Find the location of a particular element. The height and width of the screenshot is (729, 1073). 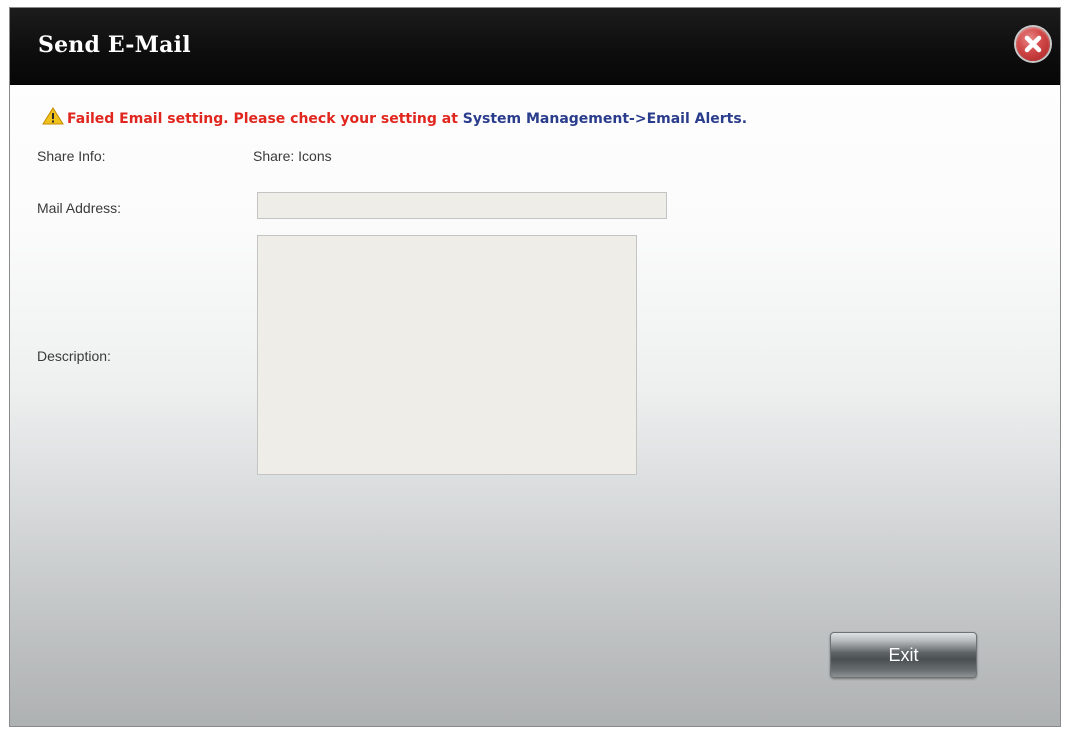

warning-icon is located at coordinates (53, 118).